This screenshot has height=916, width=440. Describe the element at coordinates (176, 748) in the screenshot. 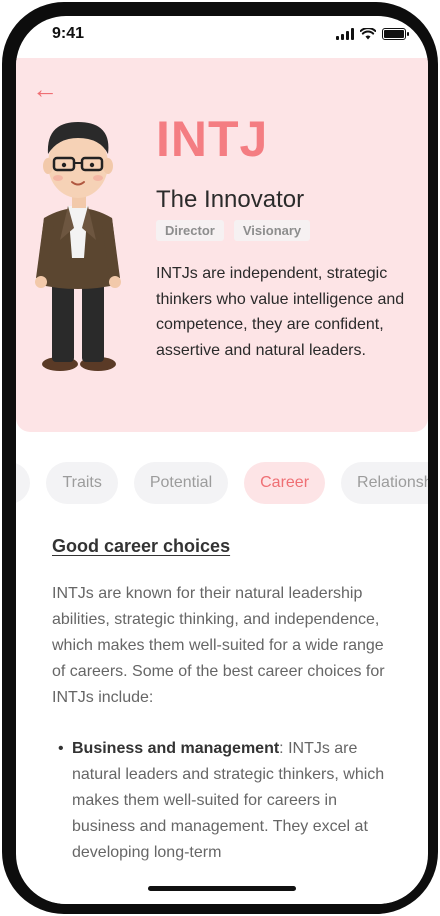

I see `list-item-heading: Business and management` at that location.